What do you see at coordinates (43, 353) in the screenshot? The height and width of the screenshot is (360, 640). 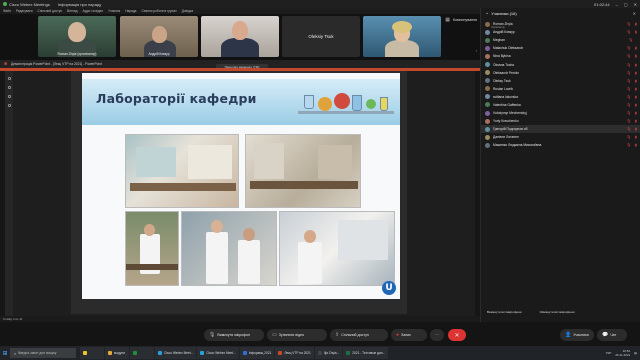 I see `taskbar-search: ⌕ Введіть запит для пошуку` at bounding box center [43, 353].